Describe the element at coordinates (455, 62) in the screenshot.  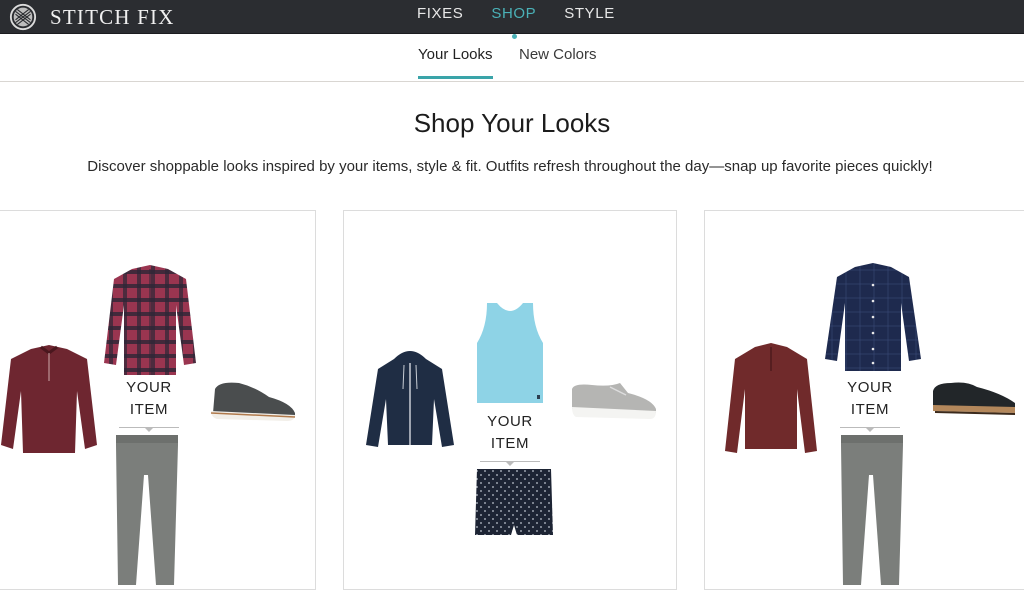
I see `tab-your-looks: Your Looks` at that location.